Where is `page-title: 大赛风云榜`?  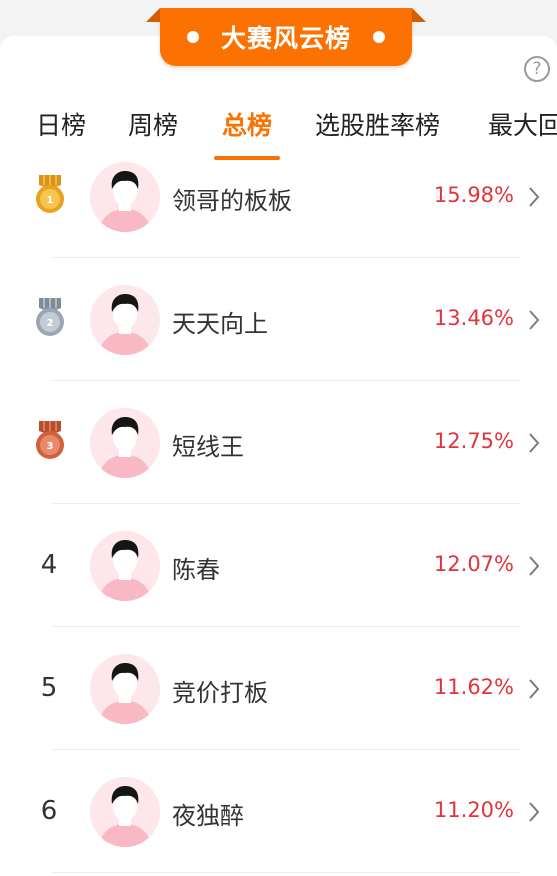
page-title: 大赛风云榜 is located at coordinates (285, 38).